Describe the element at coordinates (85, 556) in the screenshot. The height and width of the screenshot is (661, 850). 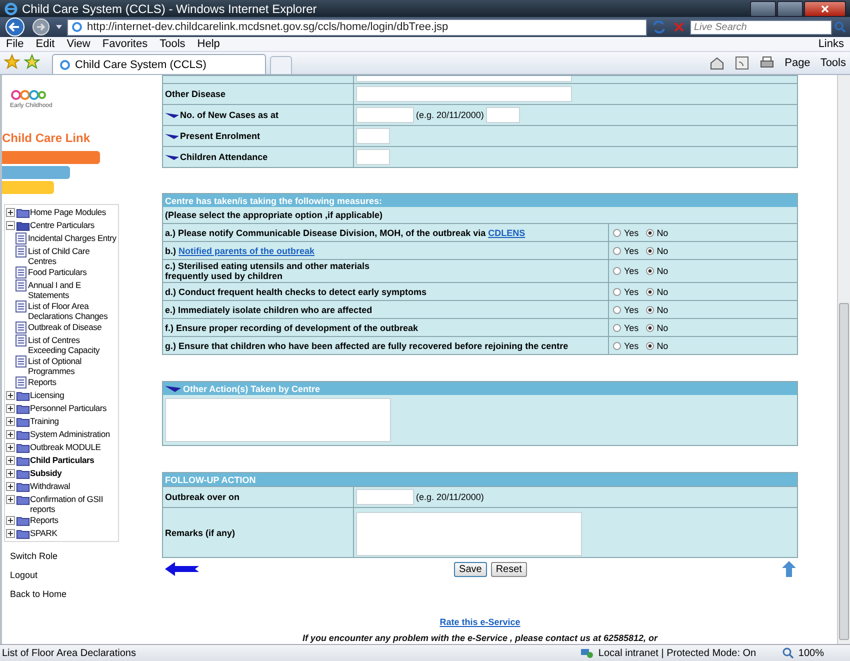
I see `sidebar-link: Switch Role` at that location.